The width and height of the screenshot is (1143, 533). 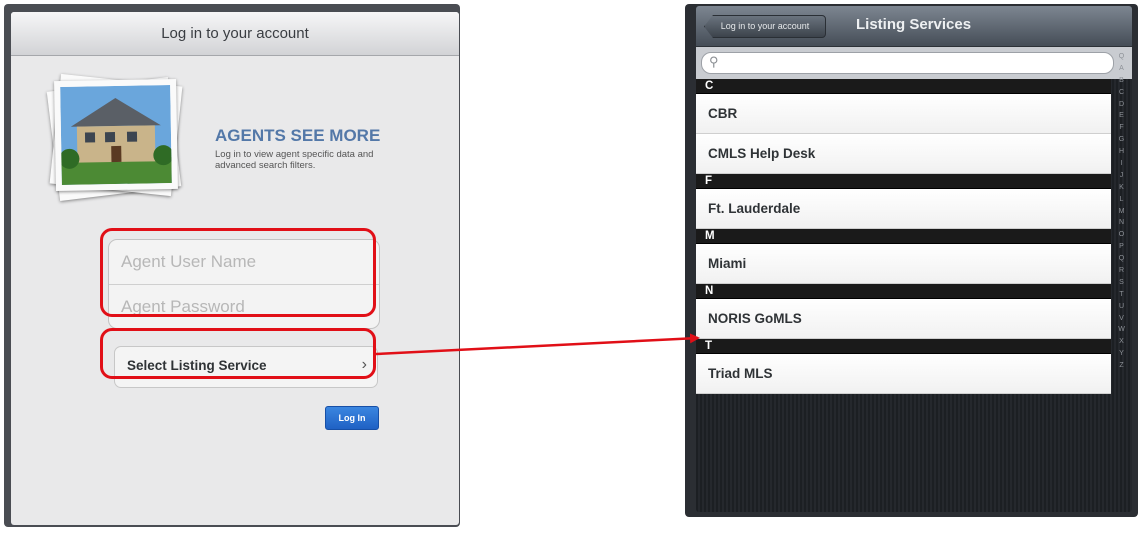 What do you see at coordinates (537, 344) in the screenshot?
I see `connector-arrow-icon` at bounding box center [537, 344].